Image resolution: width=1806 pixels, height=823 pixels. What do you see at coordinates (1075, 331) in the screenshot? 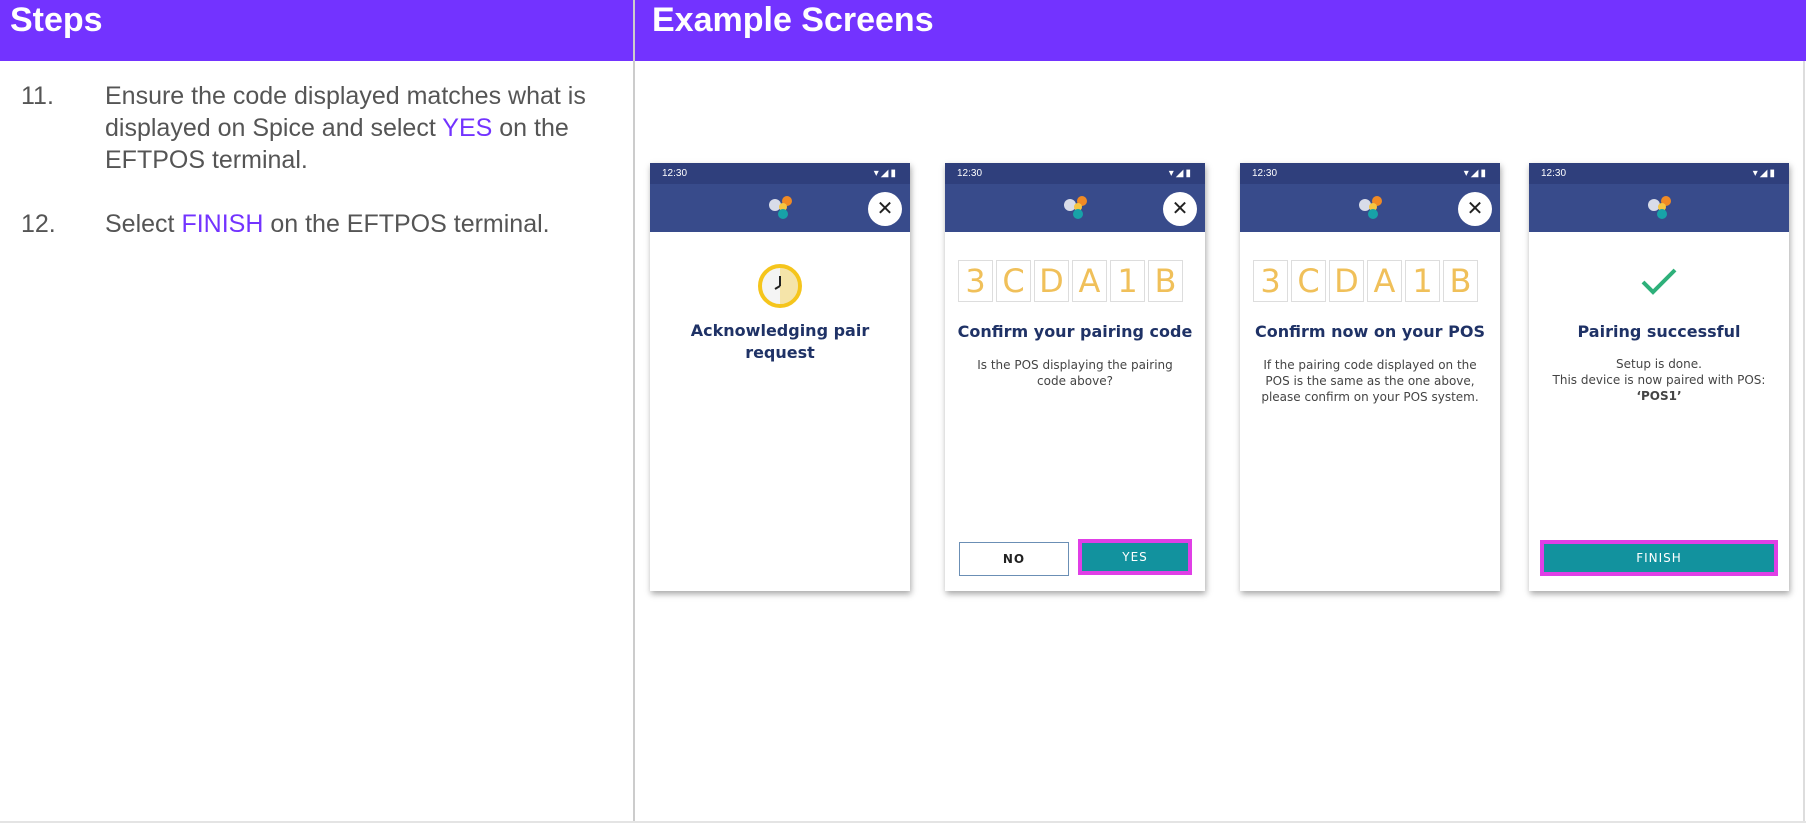
I see `screen-title: Confirm your pairing code` at bounding box center [1075, 331].